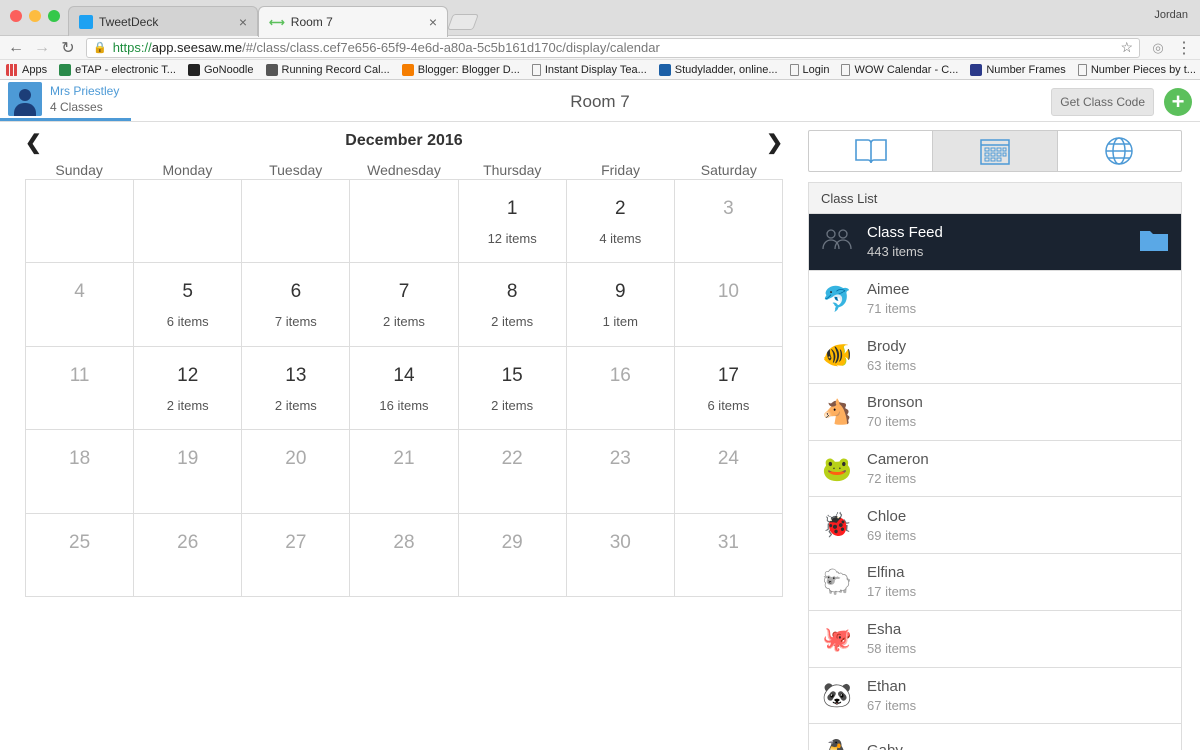  I want to click on profile-name: Jordan, so click(1171, 15).